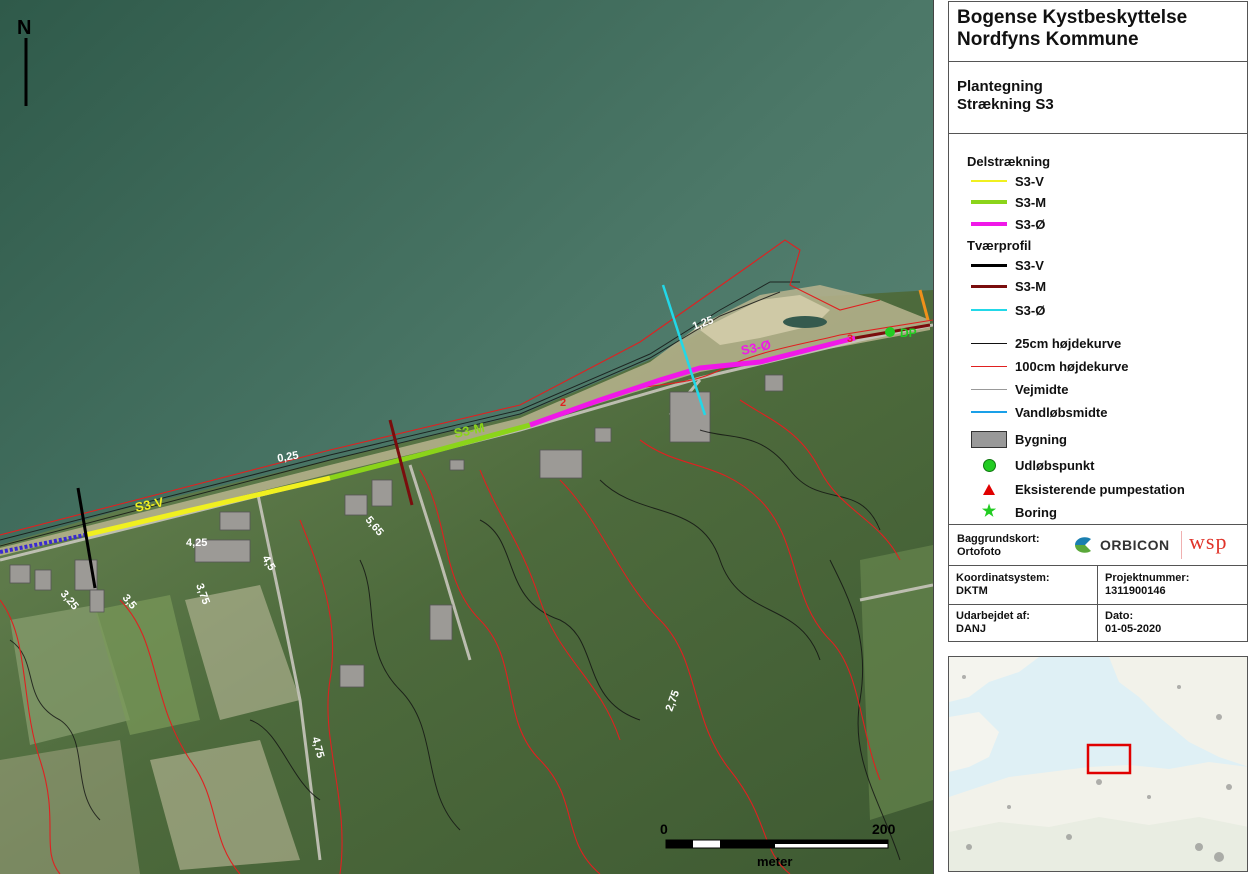 The image size is (1251, 874). What do you see at coordinates (805, 322) in the screenshot?
I see `lagoon` at bounding box center [805, 322].